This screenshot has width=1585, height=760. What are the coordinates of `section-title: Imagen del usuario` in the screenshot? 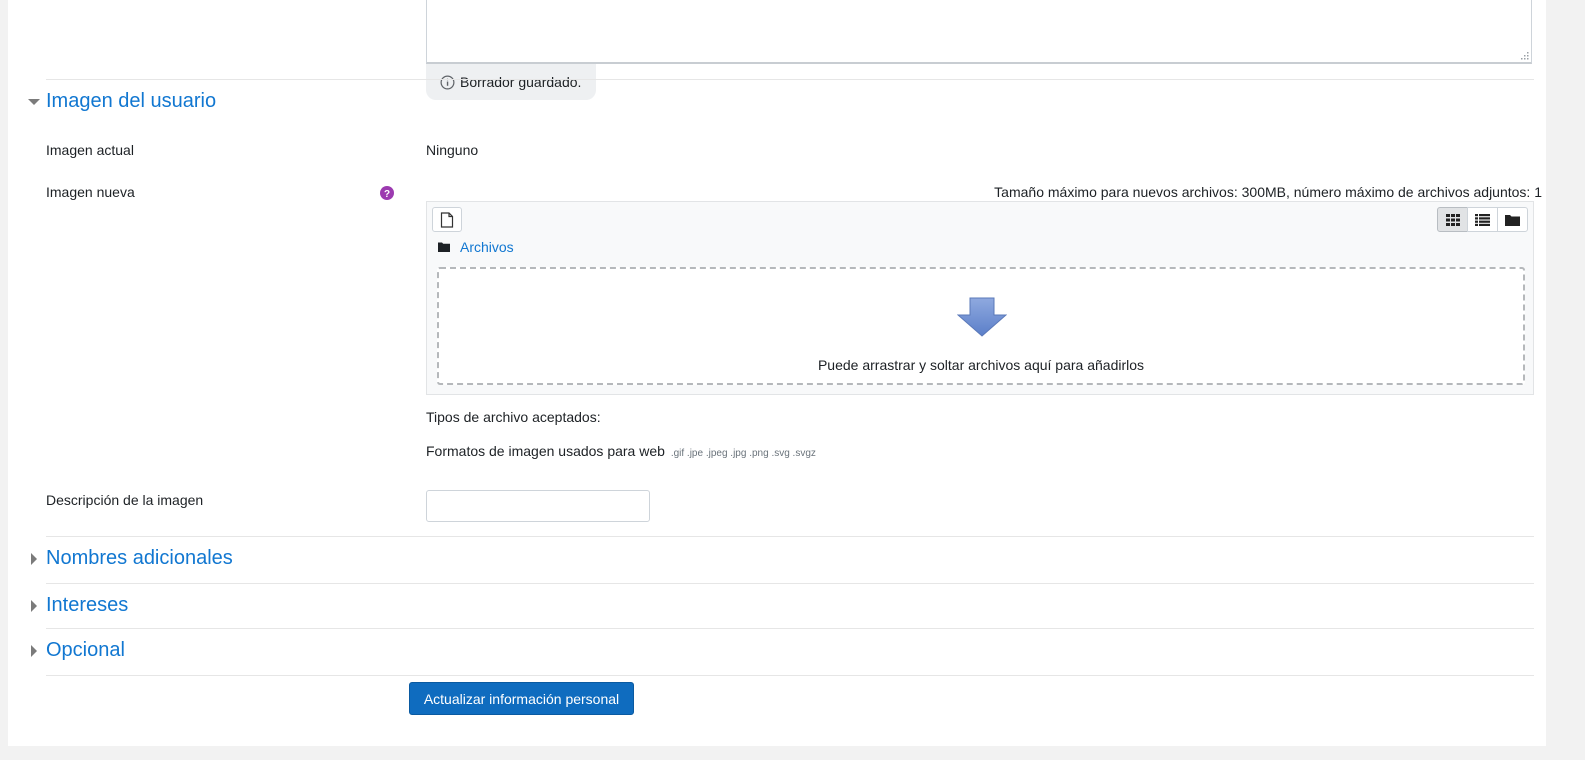 It's located at (131, 101).